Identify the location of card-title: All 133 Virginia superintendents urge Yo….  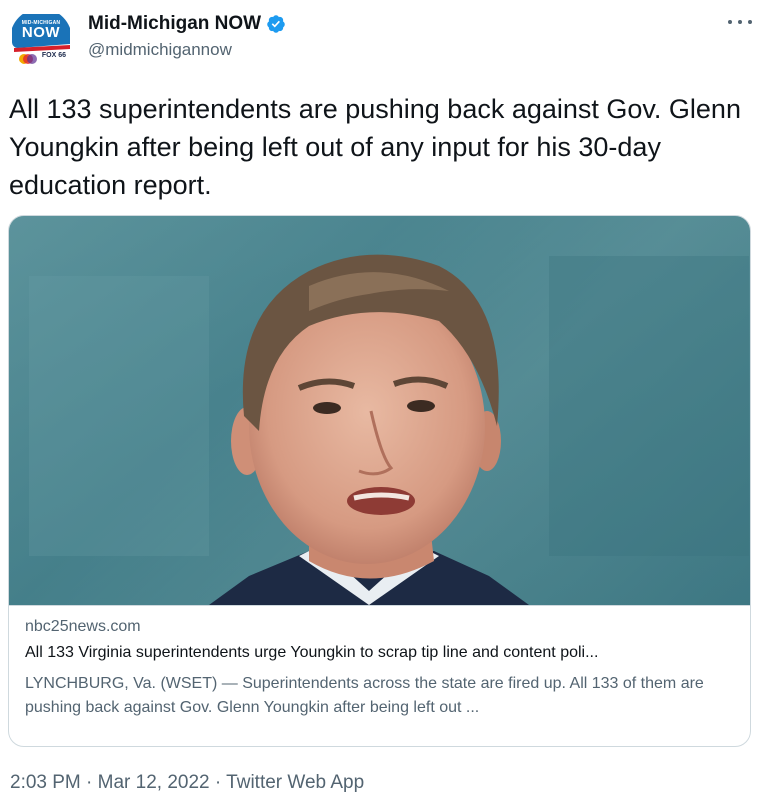
(381, 653).